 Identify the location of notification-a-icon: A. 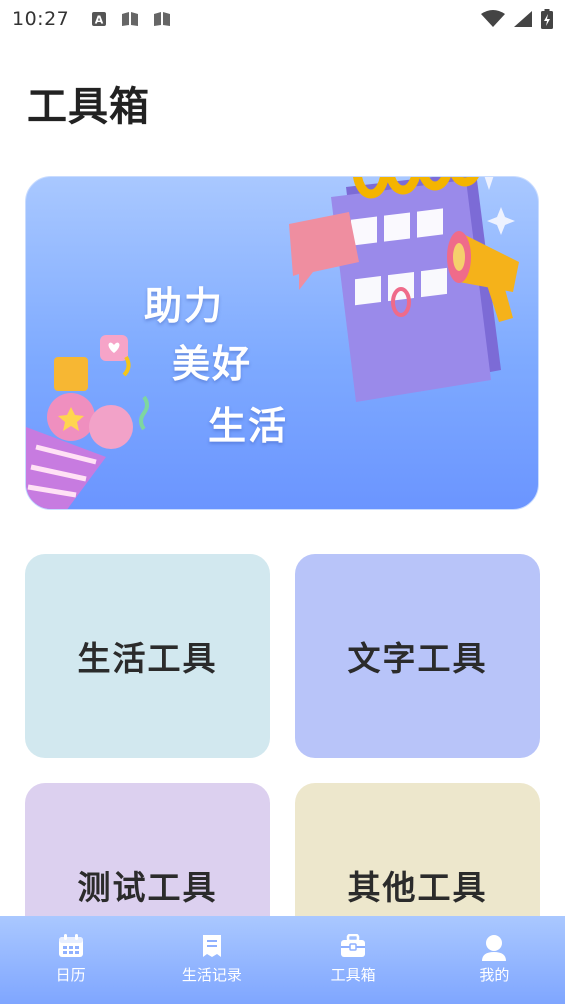
(99, 19).